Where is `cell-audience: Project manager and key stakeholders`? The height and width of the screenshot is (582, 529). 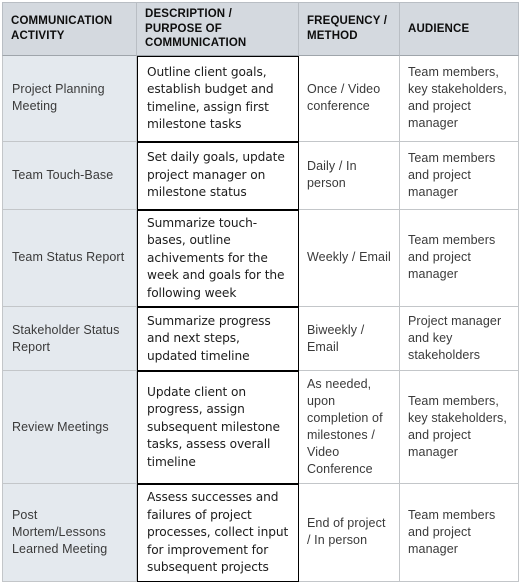 cell-audience: Project manager and key stakeholders is located at coordinates (459, 339).